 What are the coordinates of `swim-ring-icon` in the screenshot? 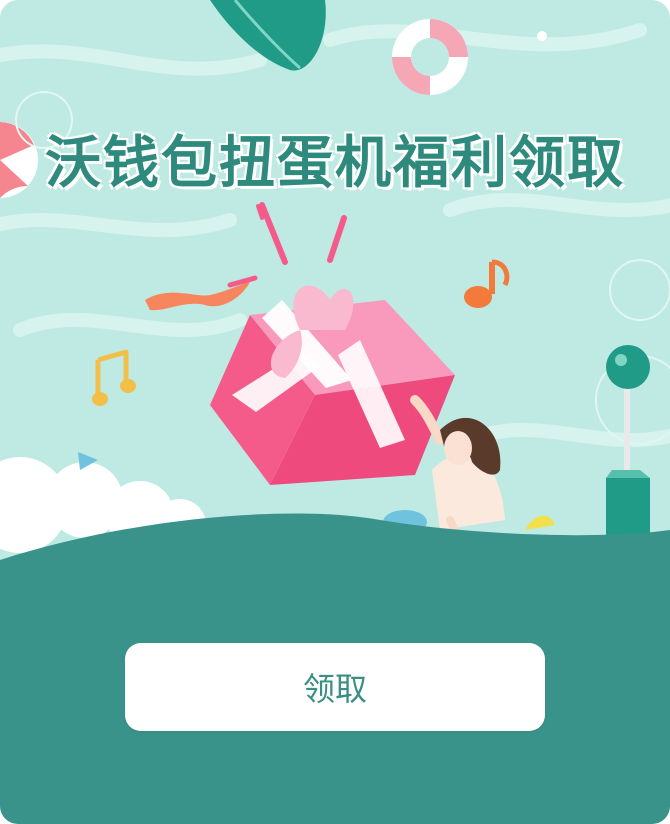 It's located at (469, 57).